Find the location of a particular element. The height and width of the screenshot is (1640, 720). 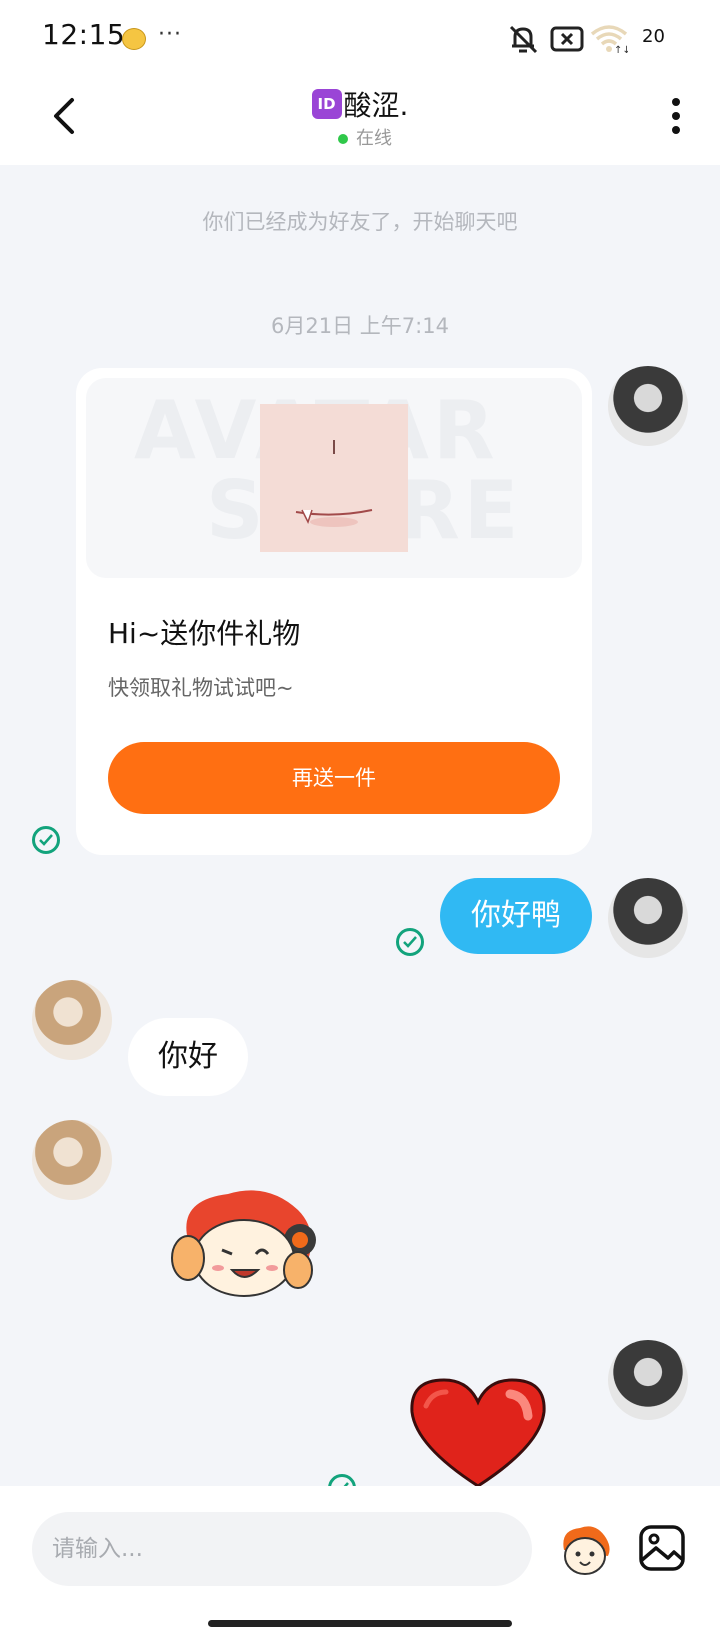

gift-avatar-image is located at coordinates (334, 478).